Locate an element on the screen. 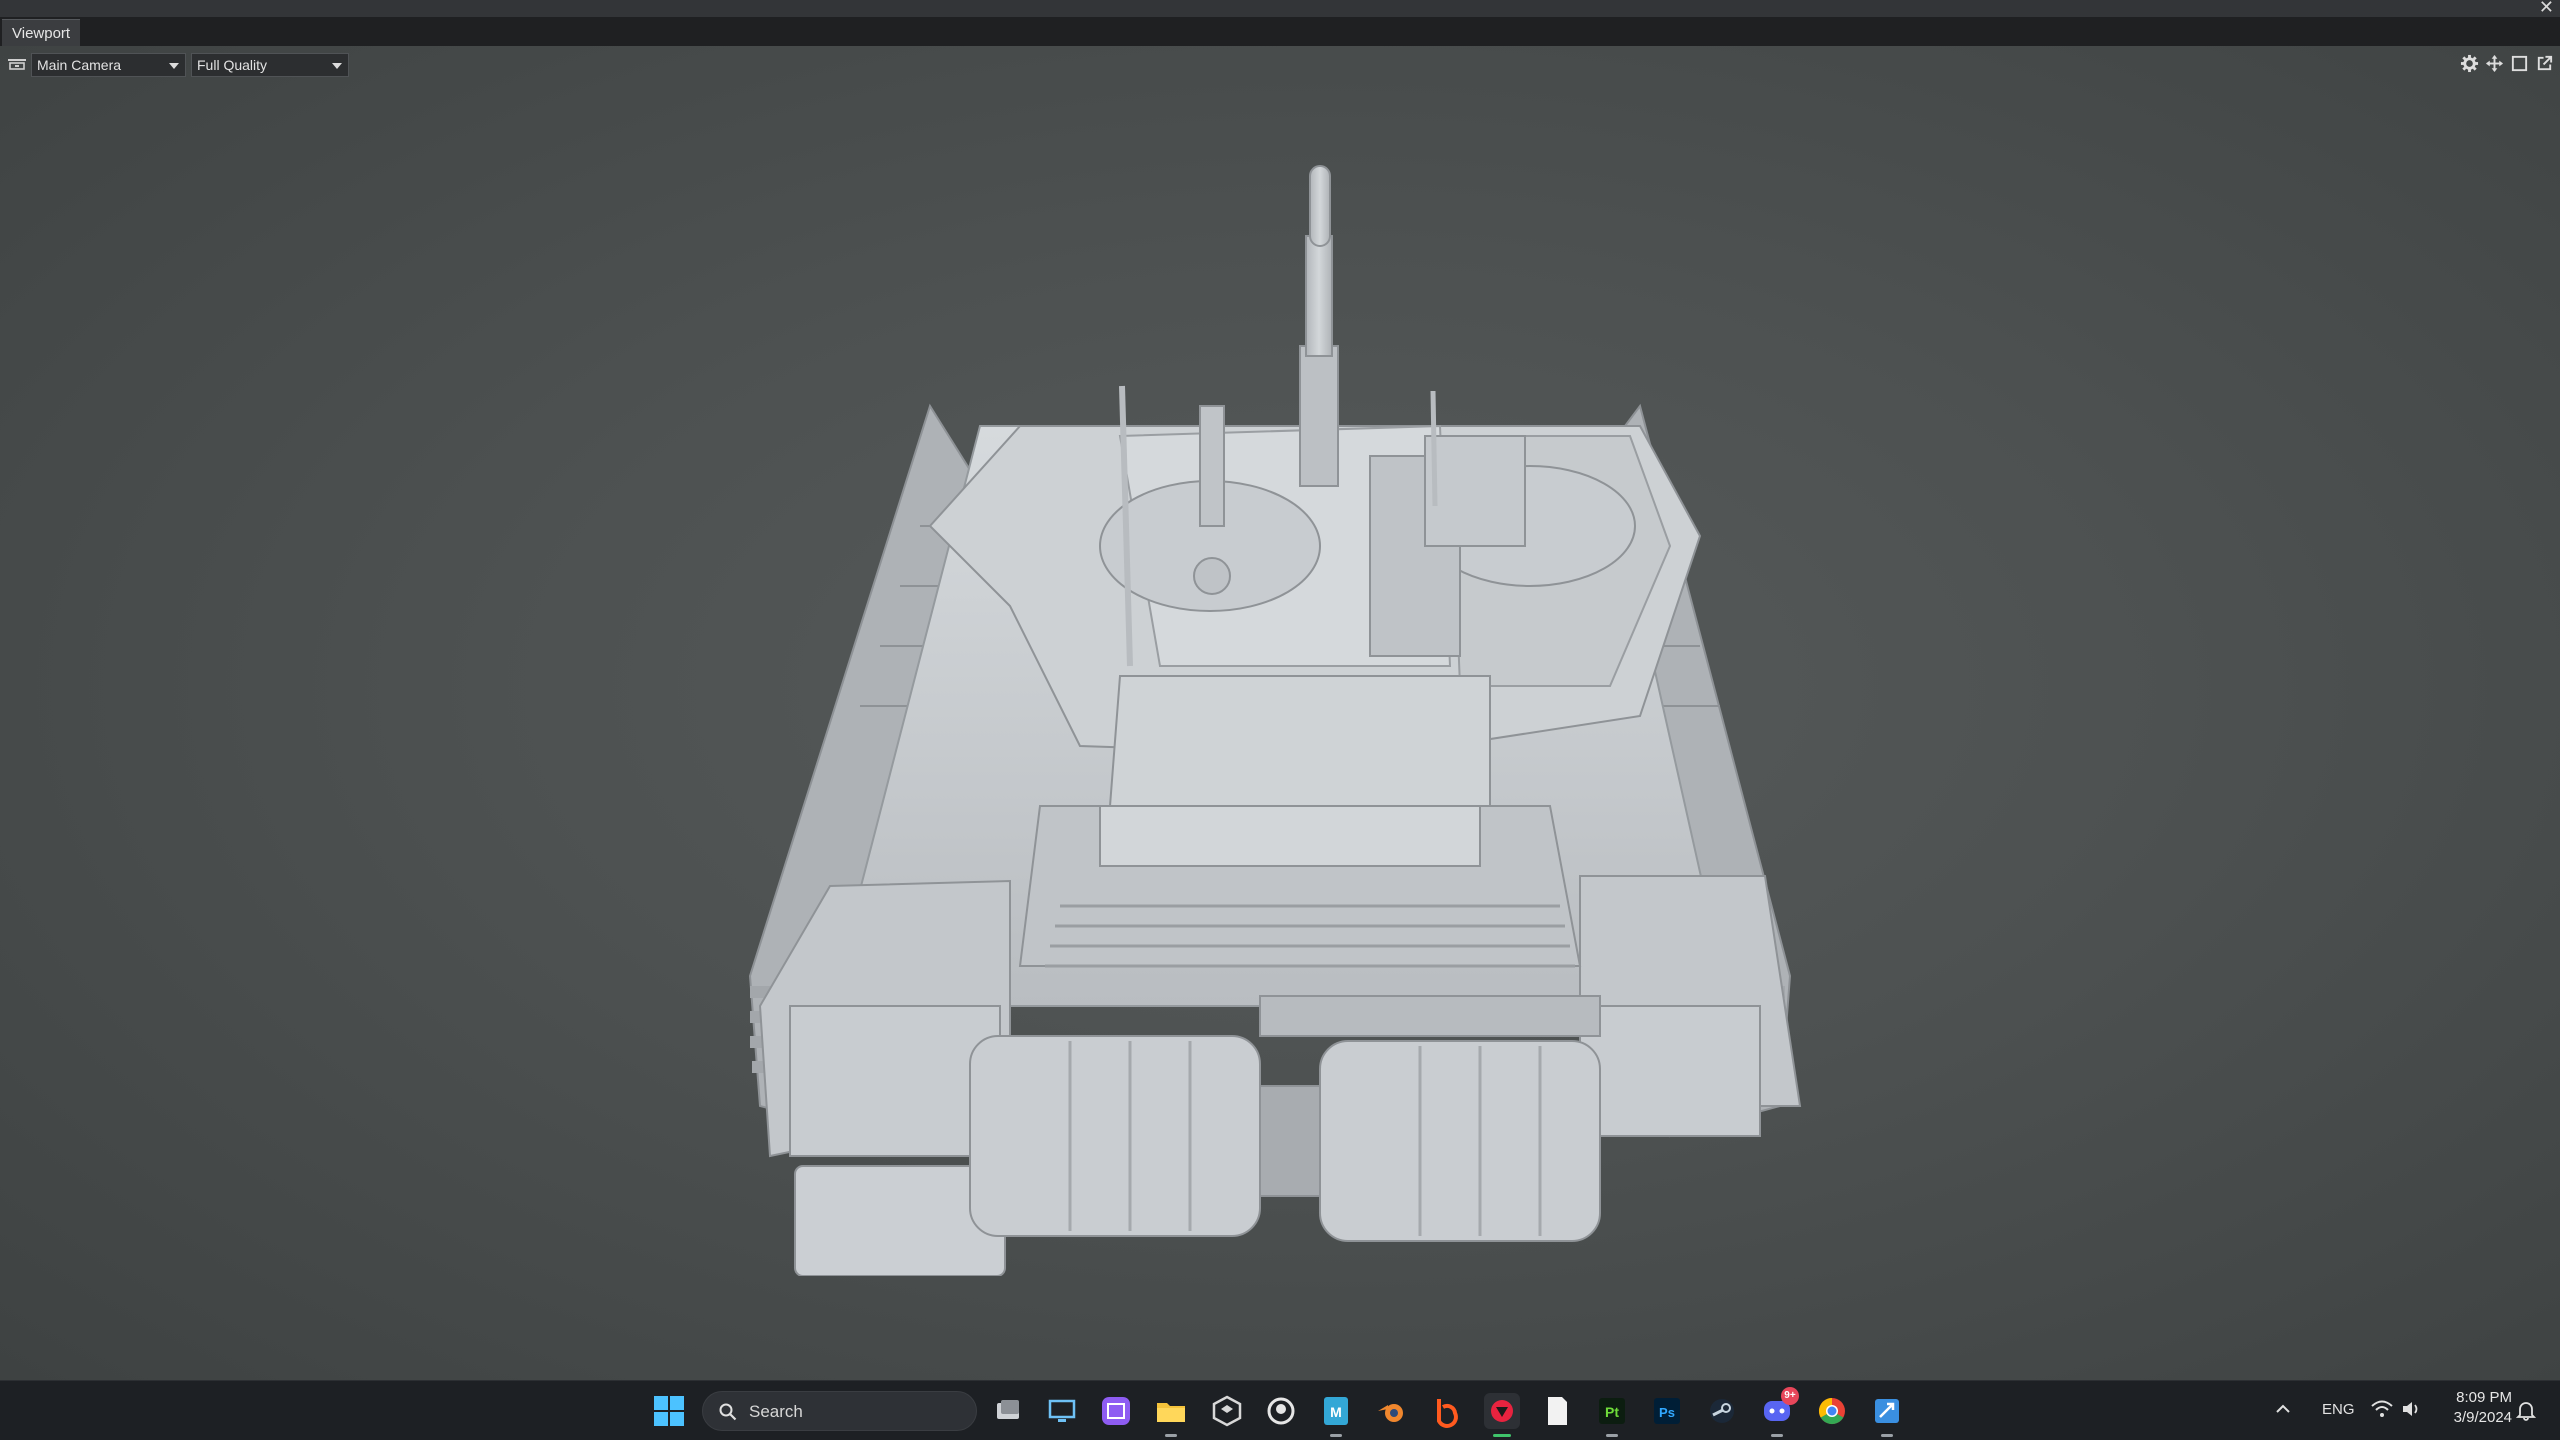  close-icon: ✕ is located at coordinates (2546, 8).